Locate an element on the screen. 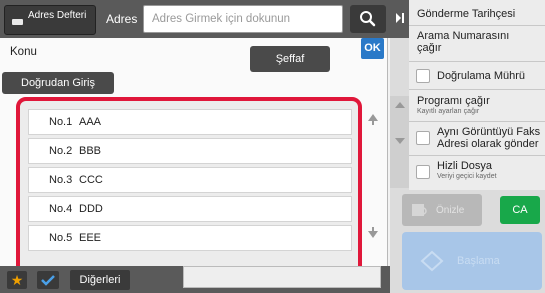  sidebar-scroll-down-icon is located at coordinates (400, 141).